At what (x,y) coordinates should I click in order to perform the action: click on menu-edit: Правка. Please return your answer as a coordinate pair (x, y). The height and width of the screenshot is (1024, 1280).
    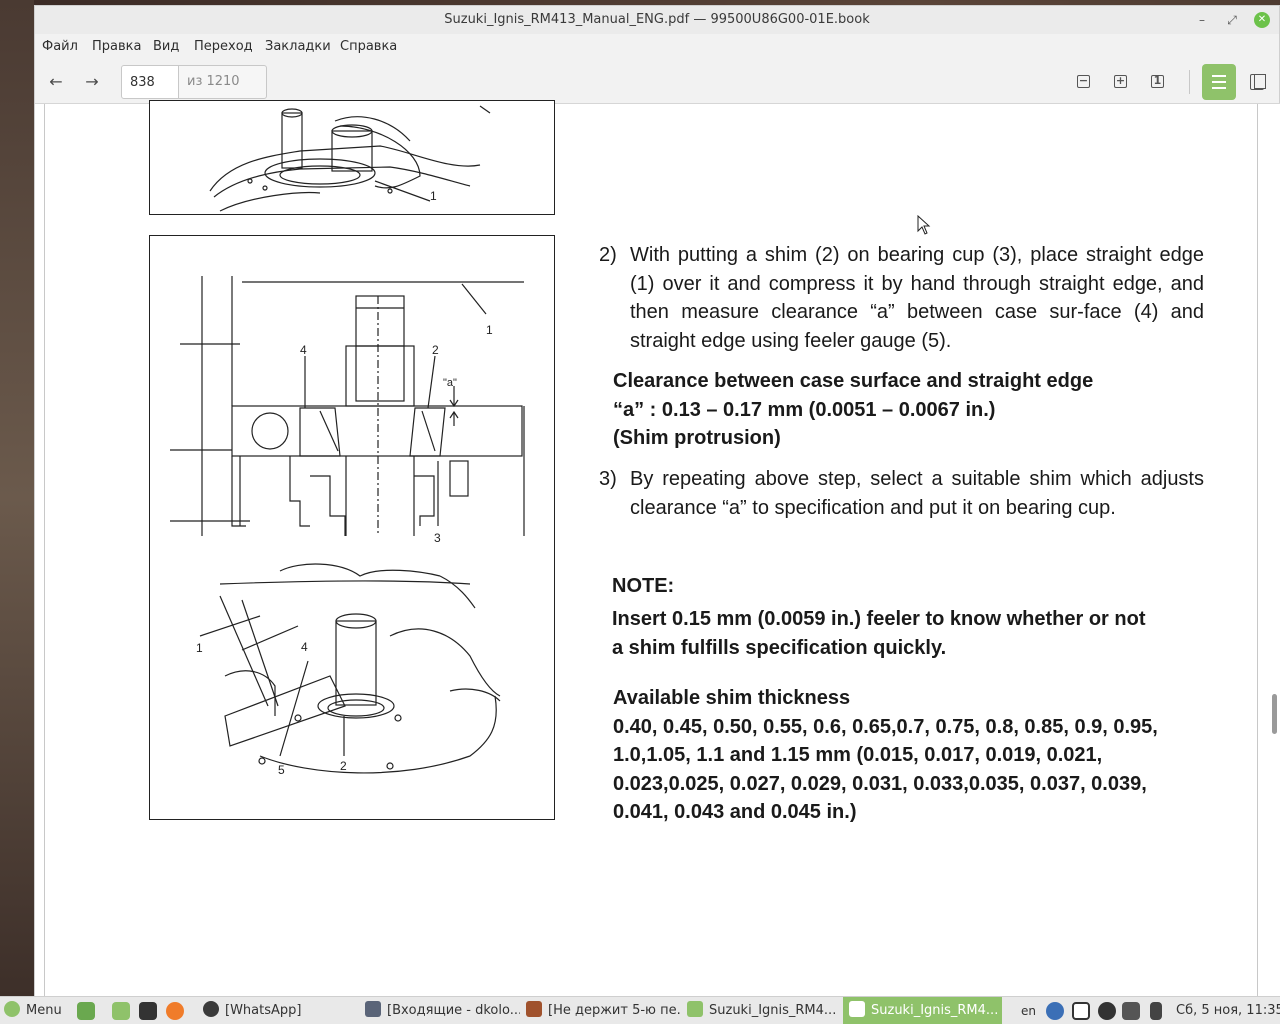
    Looking at the image, I should click on (116, 46).